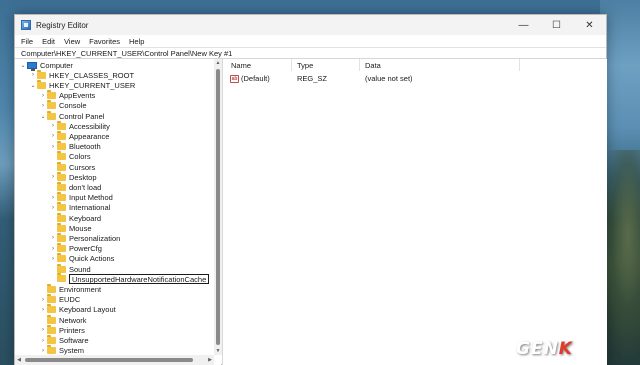 The height and width of the screenshot is (365, 640). Describe the element at coordinates (27, 41) in the screenshot. I see `menu-file: File` at that location.